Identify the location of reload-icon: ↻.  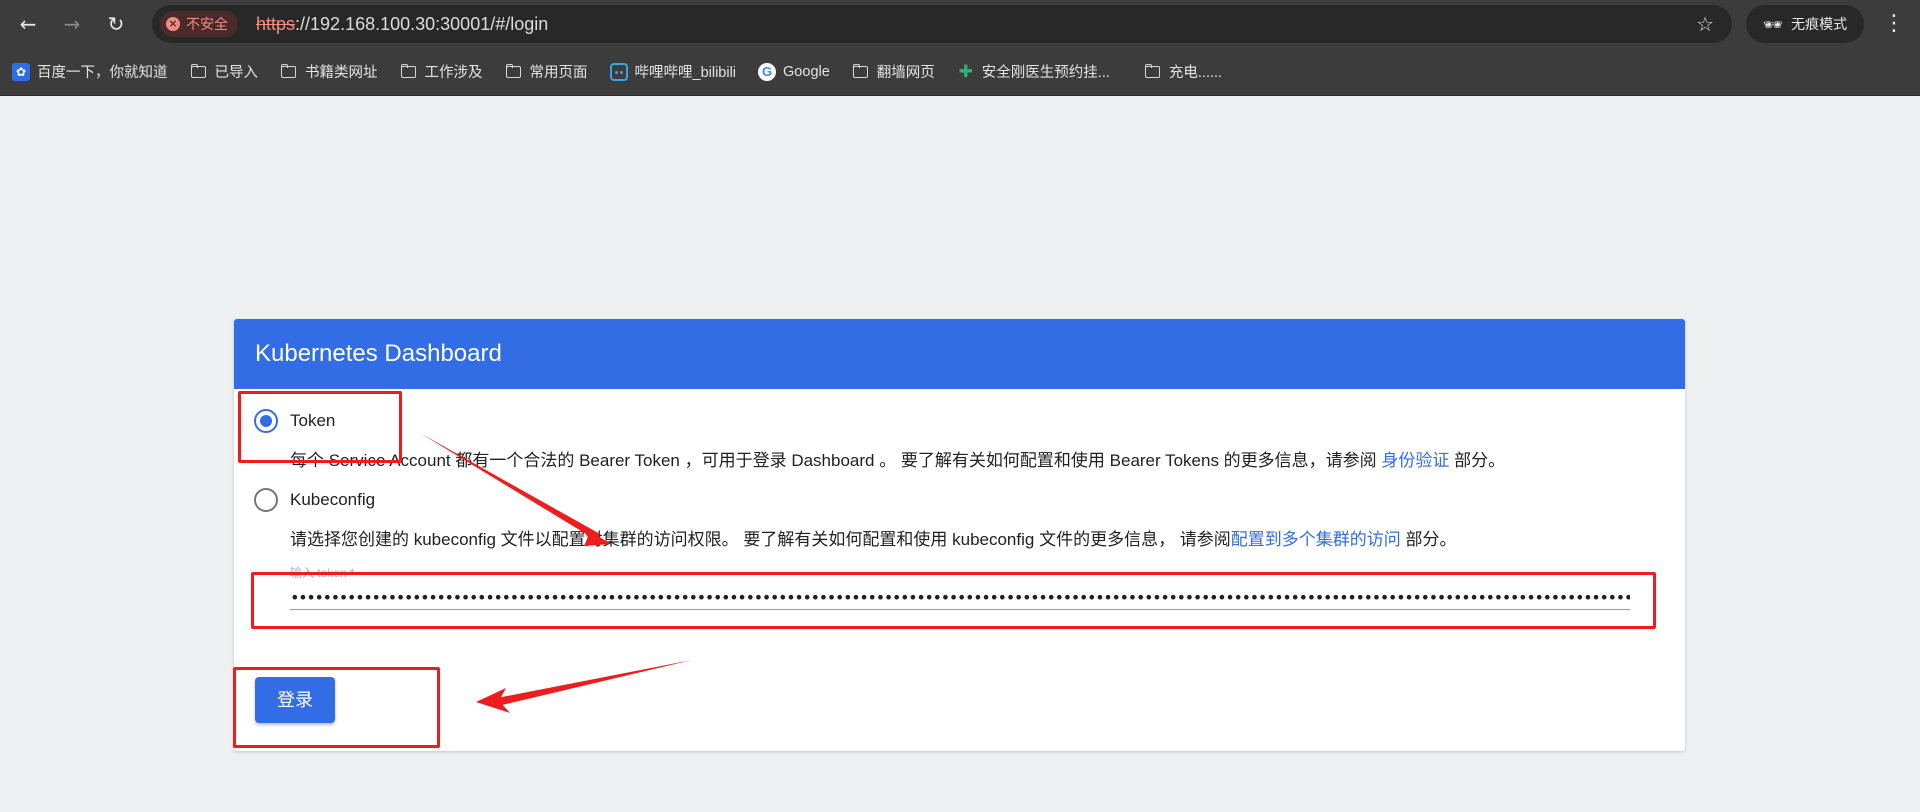
(116, 24).